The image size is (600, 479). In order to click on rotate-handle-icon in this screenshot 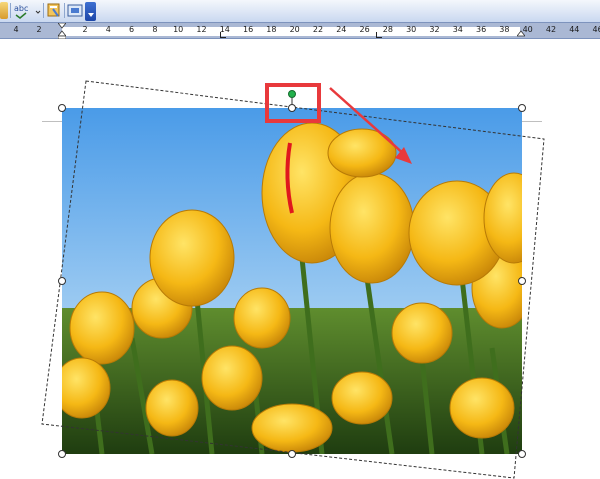, I will do `click(292, 94)`.